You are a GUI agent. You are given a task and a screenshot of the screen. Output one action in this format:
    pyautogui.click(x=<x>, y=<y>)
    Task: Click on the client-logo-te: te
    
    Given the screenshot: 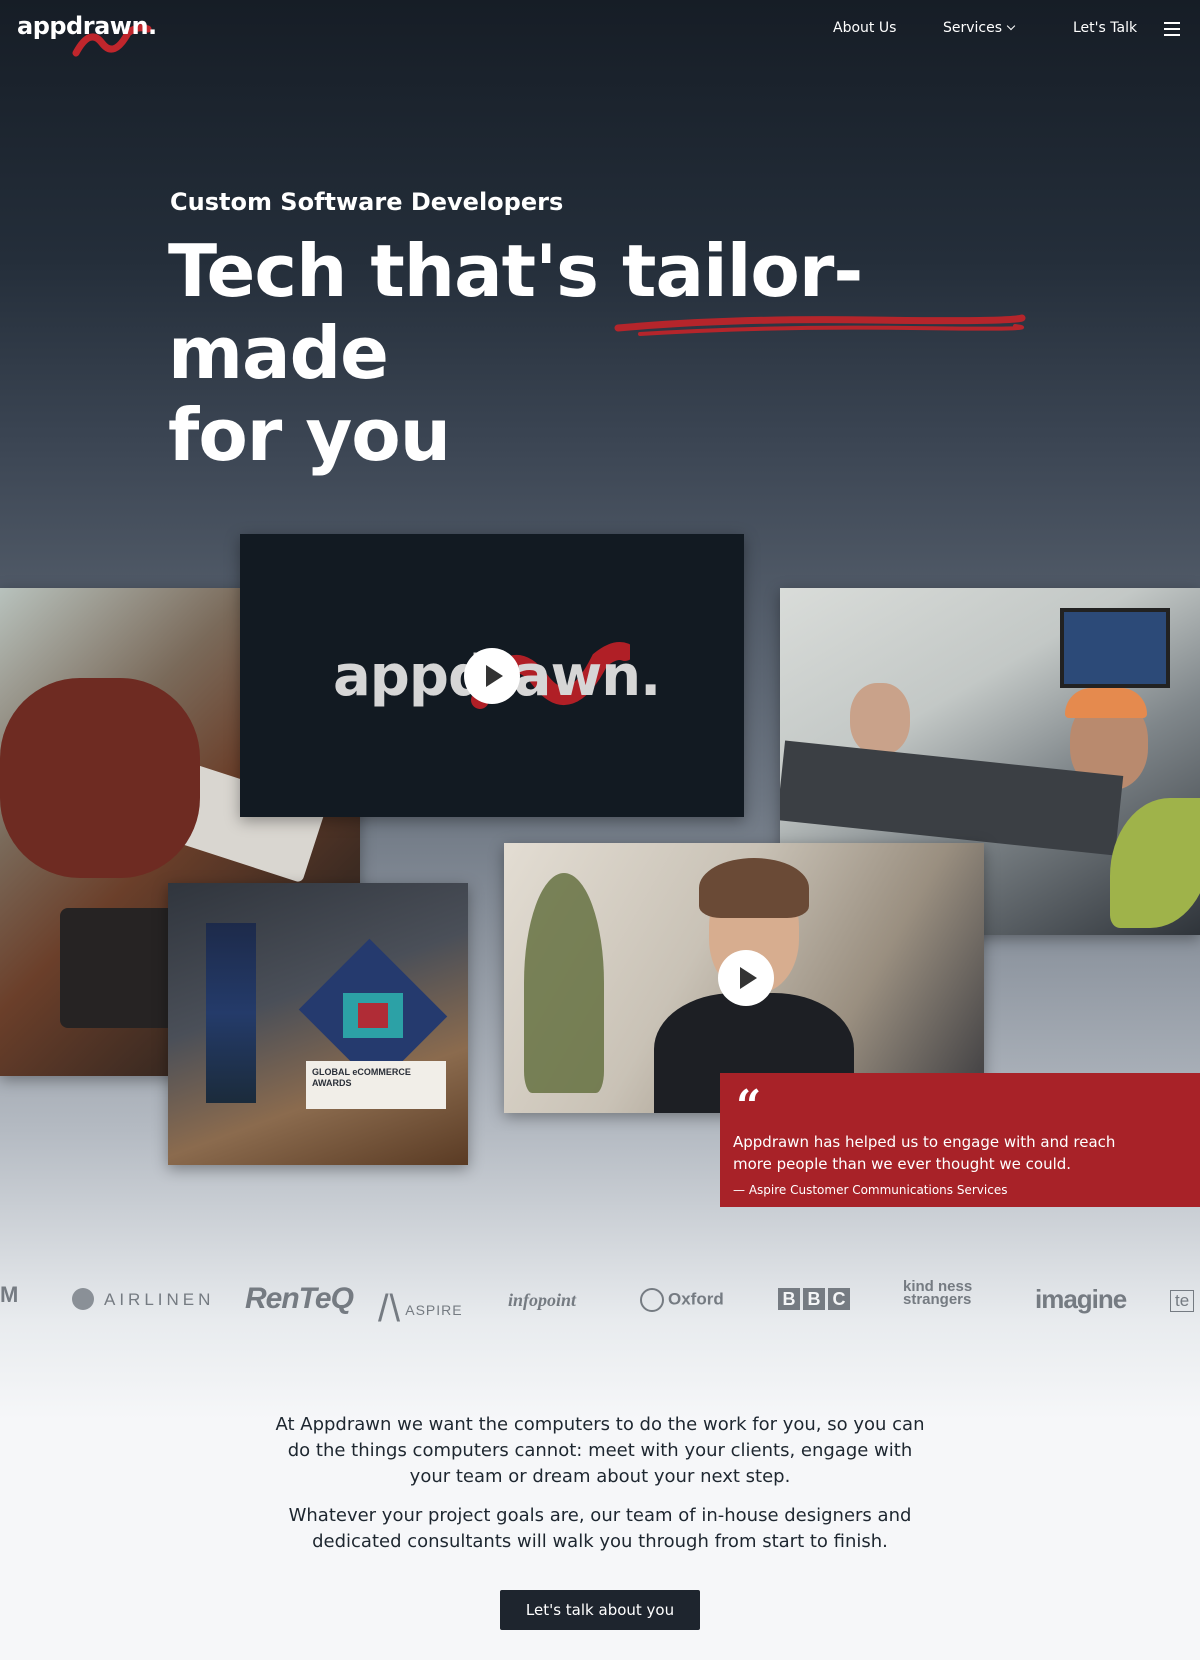 What is the action you would take?
    pyautogui.click(x=1182, y=1301)
    